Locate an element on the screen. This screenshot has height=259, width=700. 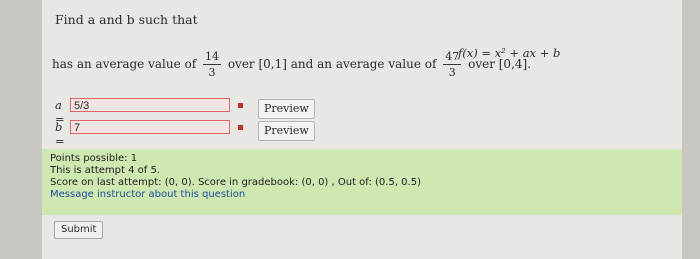
points-possible: Points possible: 1 is located at coordinates (94, 158).